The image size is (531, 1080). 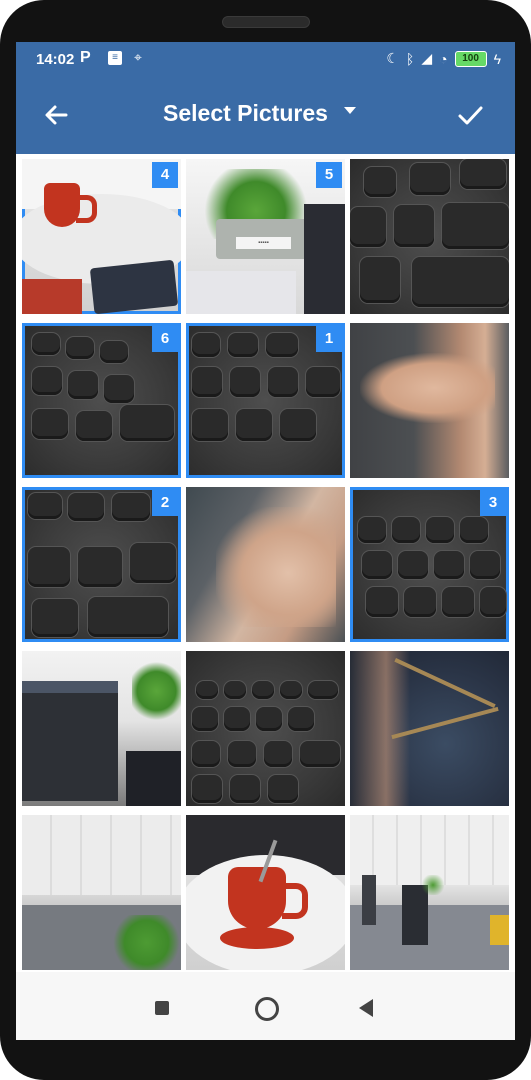 I want to click on battery-icon: 100, so click(x=470, y=58).